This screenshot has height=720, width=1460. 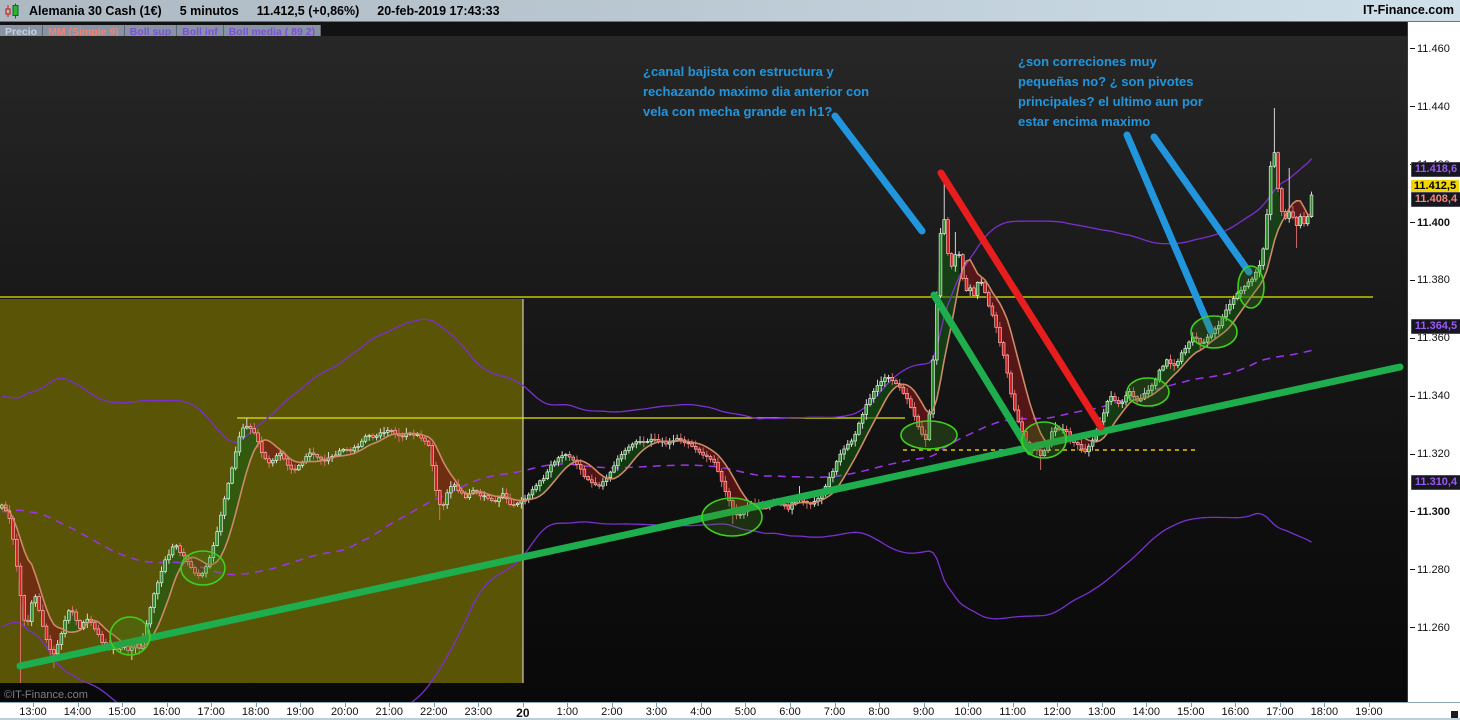 I want to click on y-axis-tick: 11.400, so click(x=1430, y=223).